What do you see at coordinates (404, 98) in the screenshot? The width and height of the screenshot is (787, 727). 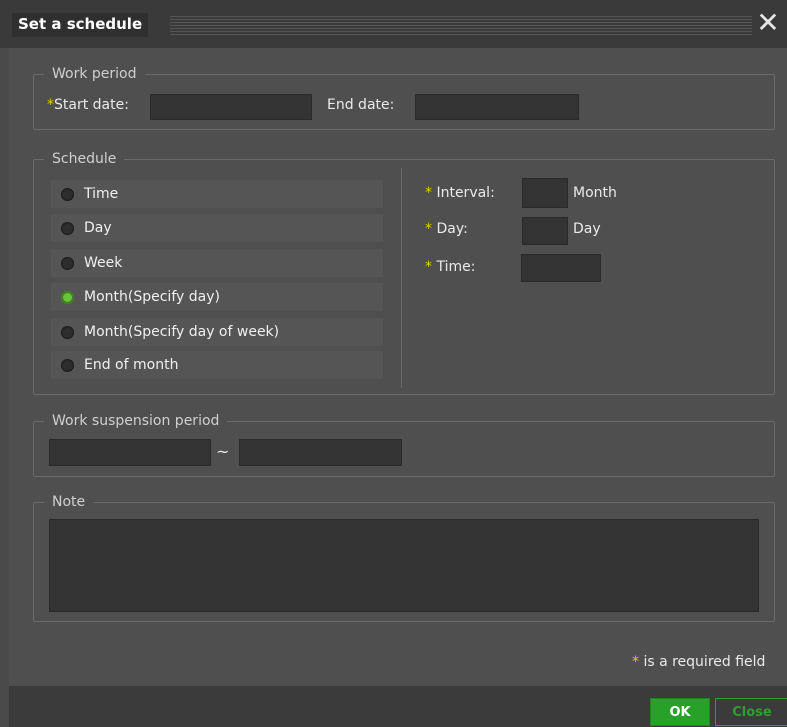 I see `work-period-group: Work period` at bounding box center [404, 98].